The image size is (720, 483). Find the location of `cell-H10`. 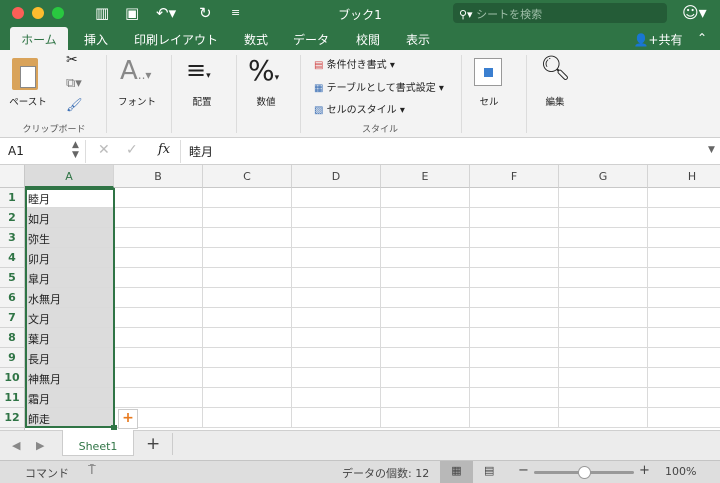

cell-H10 is located at coordinates (684, 378).